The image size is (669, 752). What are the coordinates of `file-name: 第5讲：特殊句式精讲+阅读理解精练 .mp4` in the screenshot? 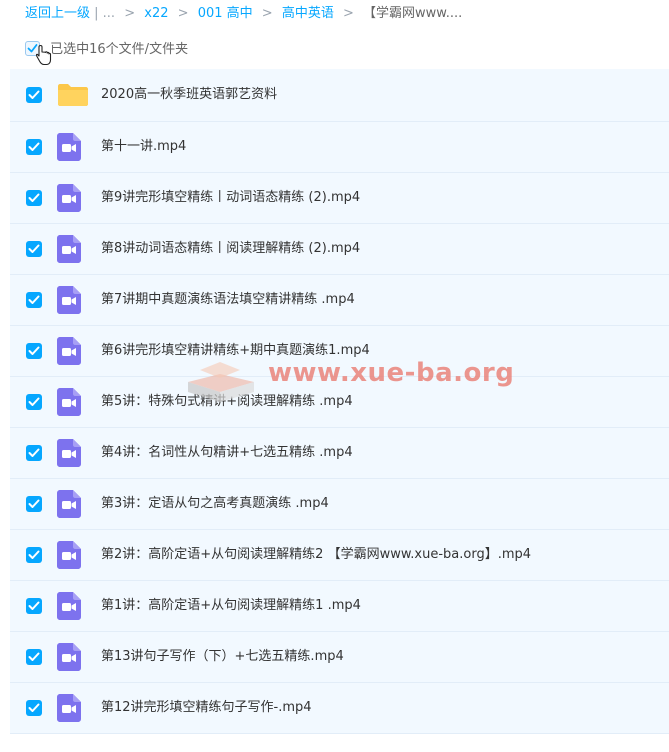 It's located at (227, 402).